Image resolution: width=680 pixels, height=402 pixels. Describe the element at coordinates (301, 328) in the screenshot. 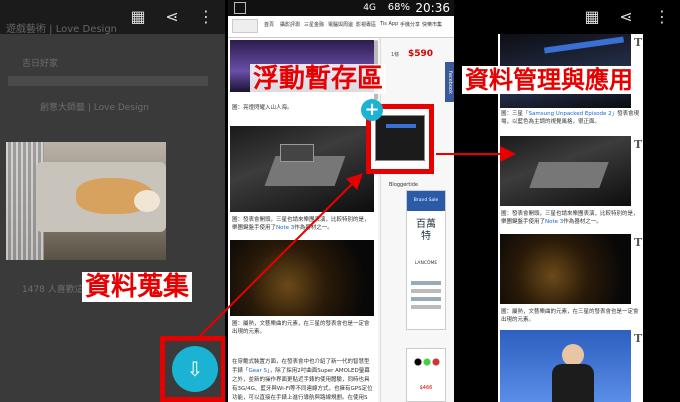

I see `caption-3: 圖：屬熱，文藝樂曲的元素，在三星的發表會也是一定會出現的元素。` at that location.